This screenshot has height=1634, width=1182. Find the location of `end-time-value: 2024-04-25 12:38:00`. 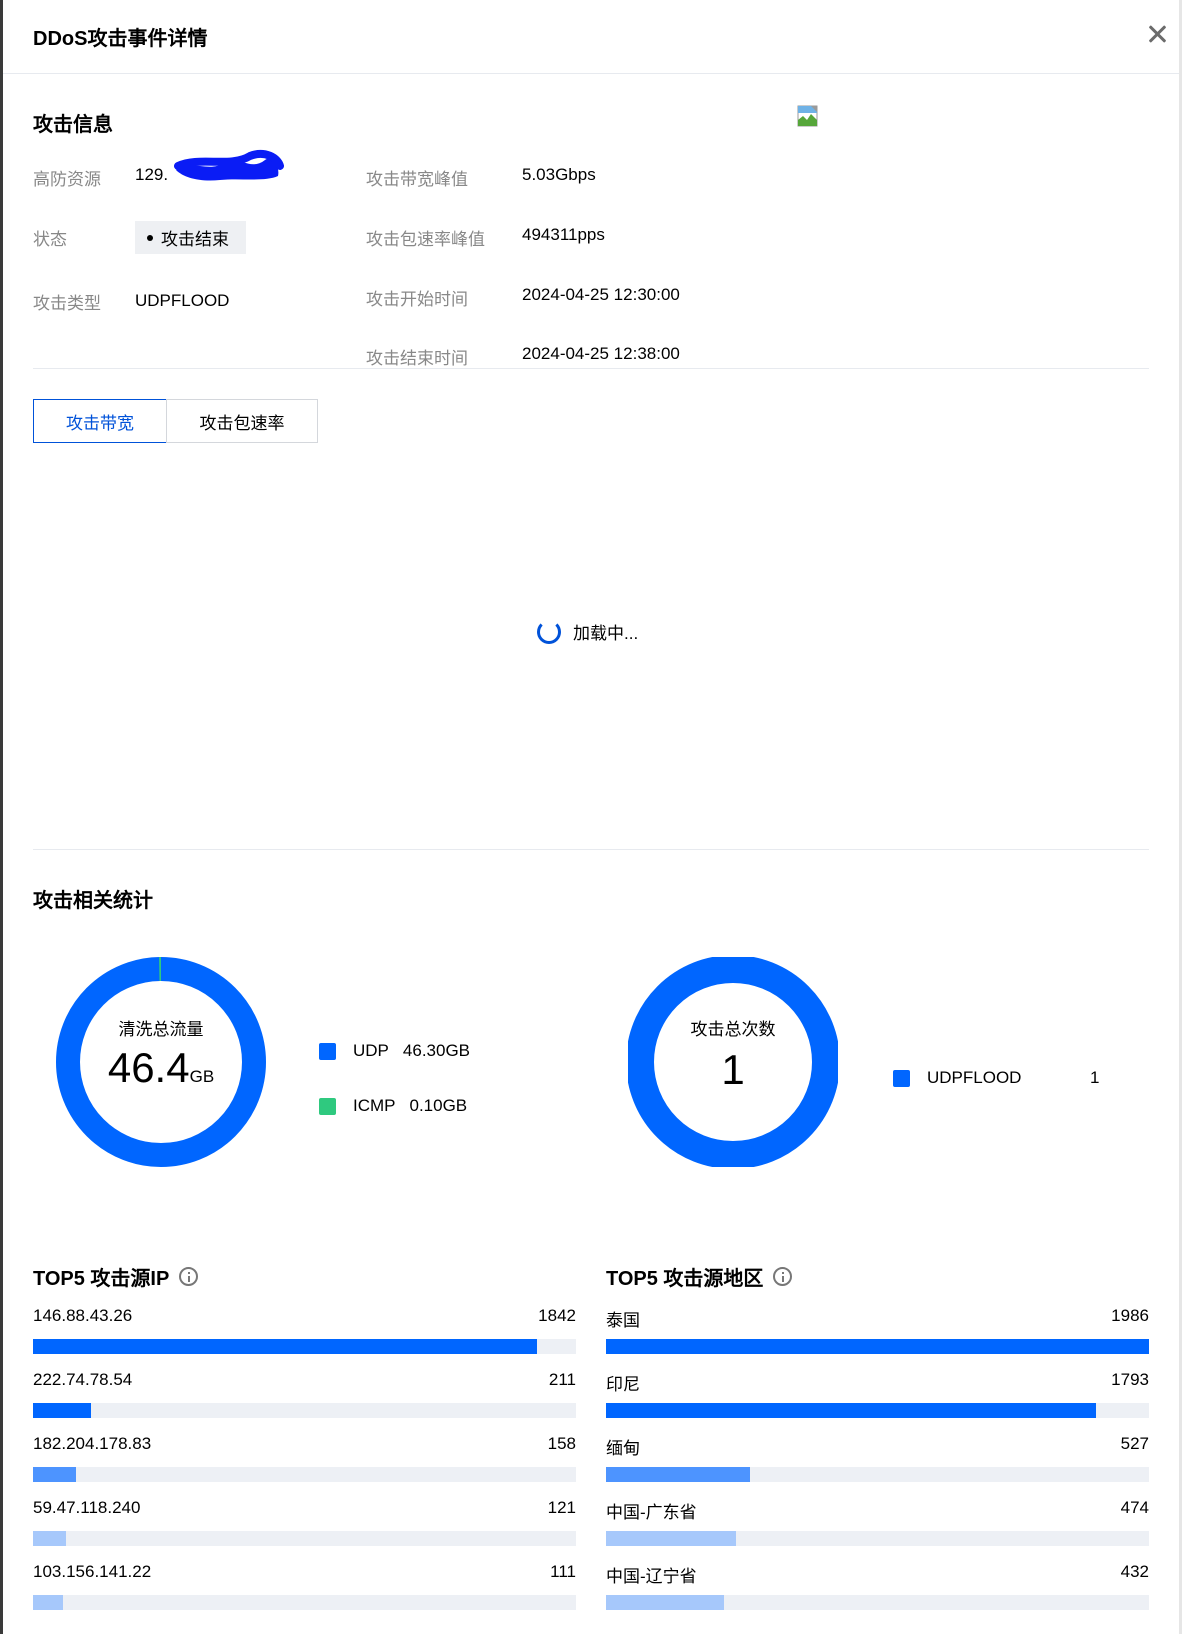

end-time-value: 2024-04-25 12:38:00 is located at coordinates (601, 353).